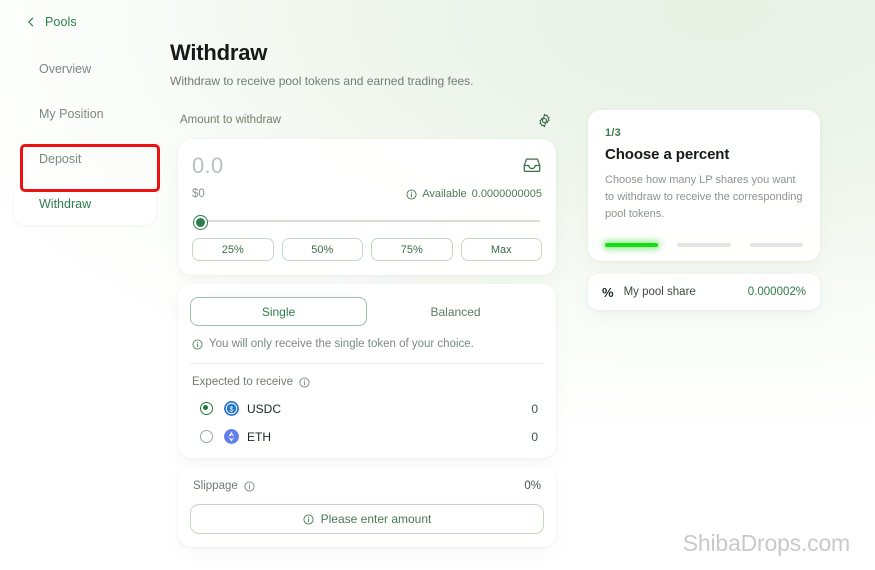 The image size is (875, 570). I want to click on amount-input: 0.0, so click(207, 166).